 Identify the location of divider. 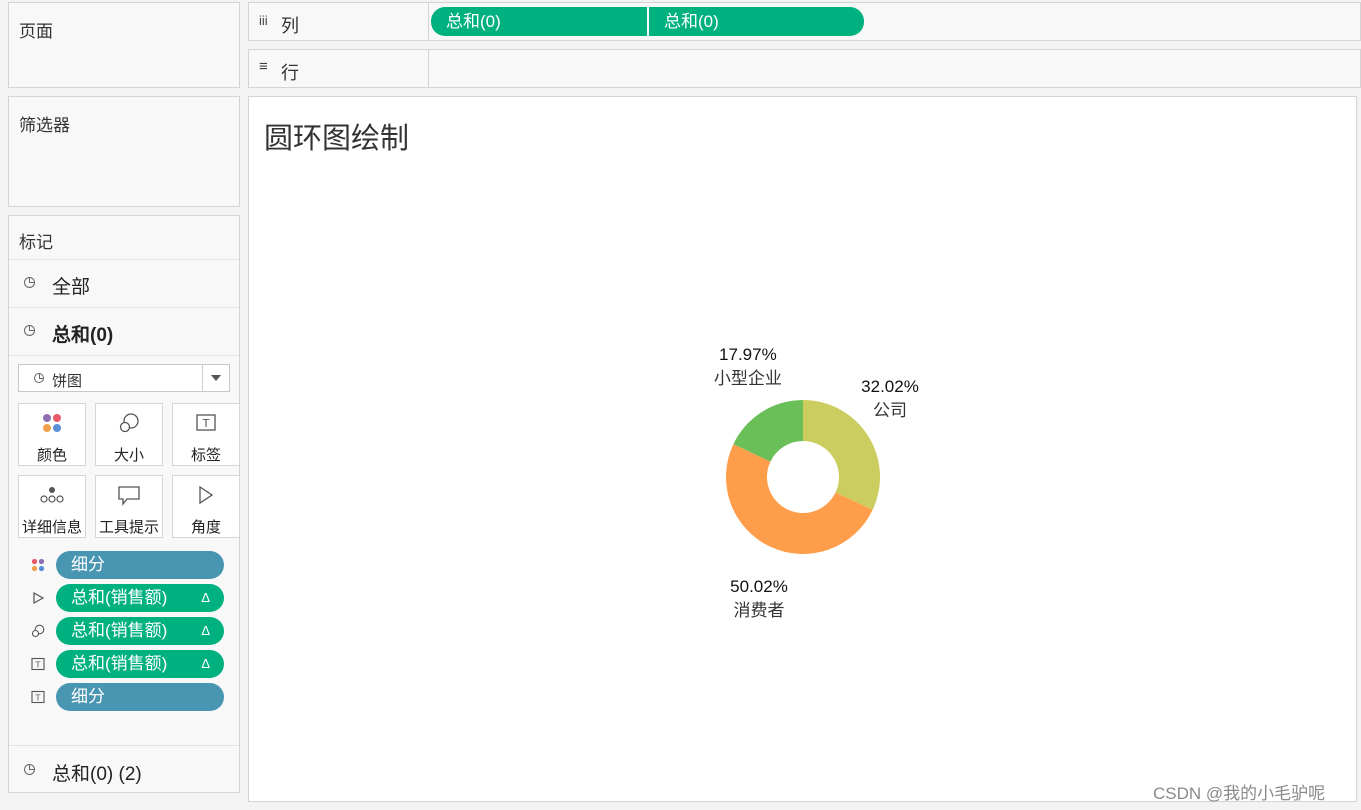
(124, 355).